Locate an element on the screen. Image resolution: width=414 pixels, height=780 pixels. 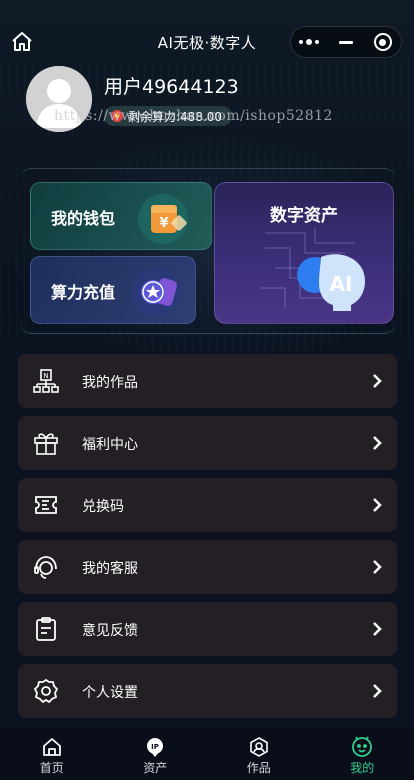
navigation-bar: AI无极·数字人 is located at coordinates (207, 42).